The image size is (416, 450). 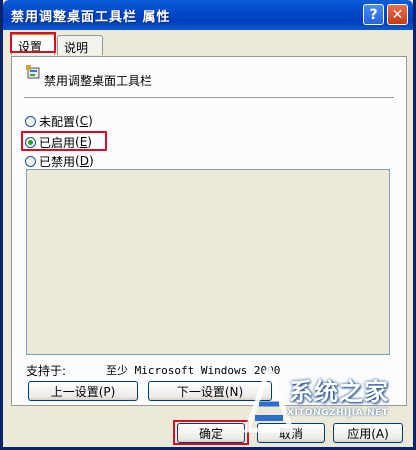 I want to click on apply-label: 应用(A), so click(x=368, y=433).